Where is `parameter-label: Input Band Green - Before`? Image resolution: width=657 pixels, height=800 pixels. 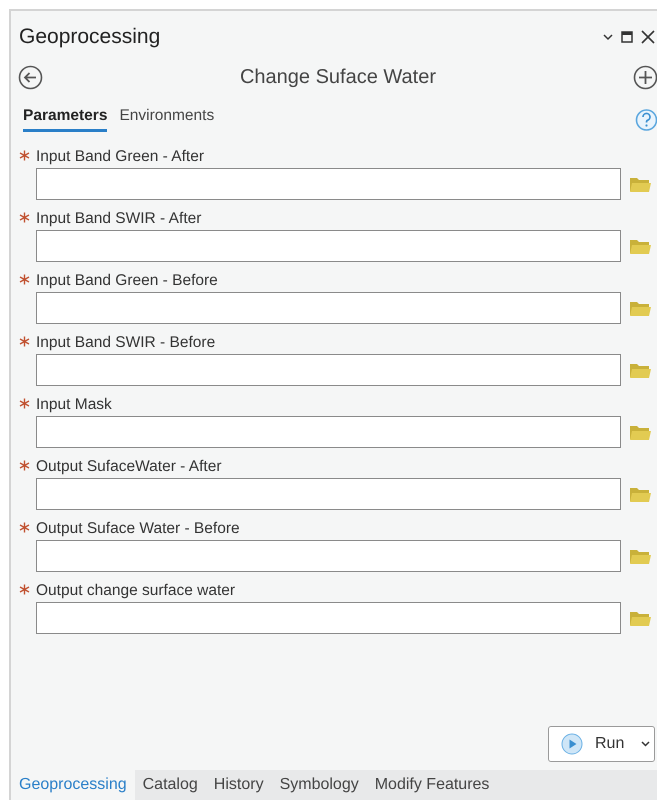
parameter-label: Input Band Green - Before is located at coordinates (127, 281).